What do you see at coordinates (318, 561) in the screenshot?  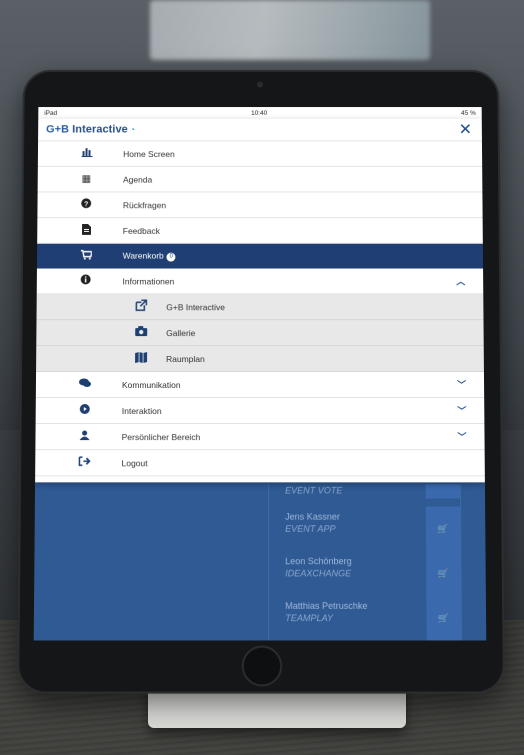 I see `list-item-name: Leon Schönberg` at bounding box center [318, 561].